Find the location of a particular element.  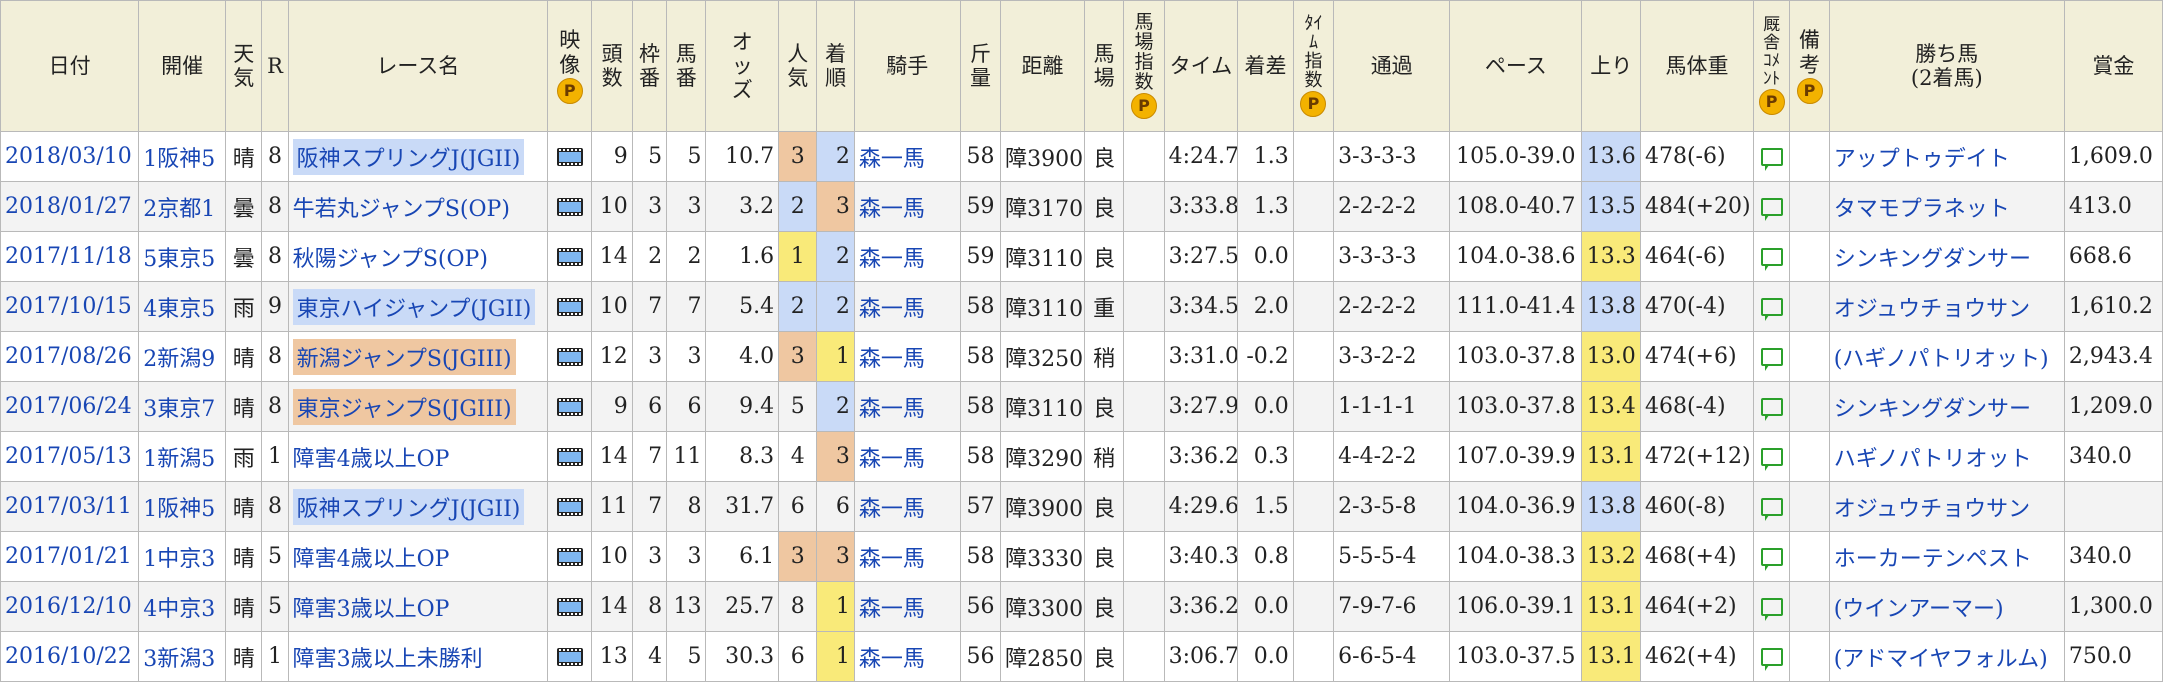

race-name-link: 新潟ジャンプS(JGIII) is located at coordinates (404, 356).